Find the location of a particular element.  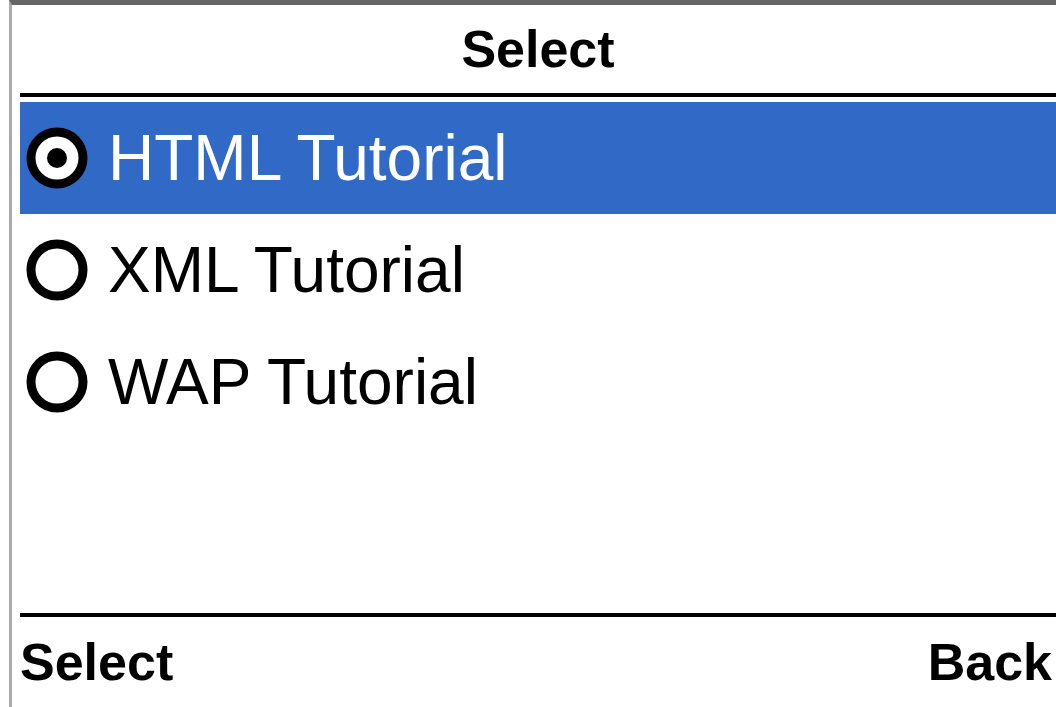

back-softkey: Back is located at coordinates (989, 662).